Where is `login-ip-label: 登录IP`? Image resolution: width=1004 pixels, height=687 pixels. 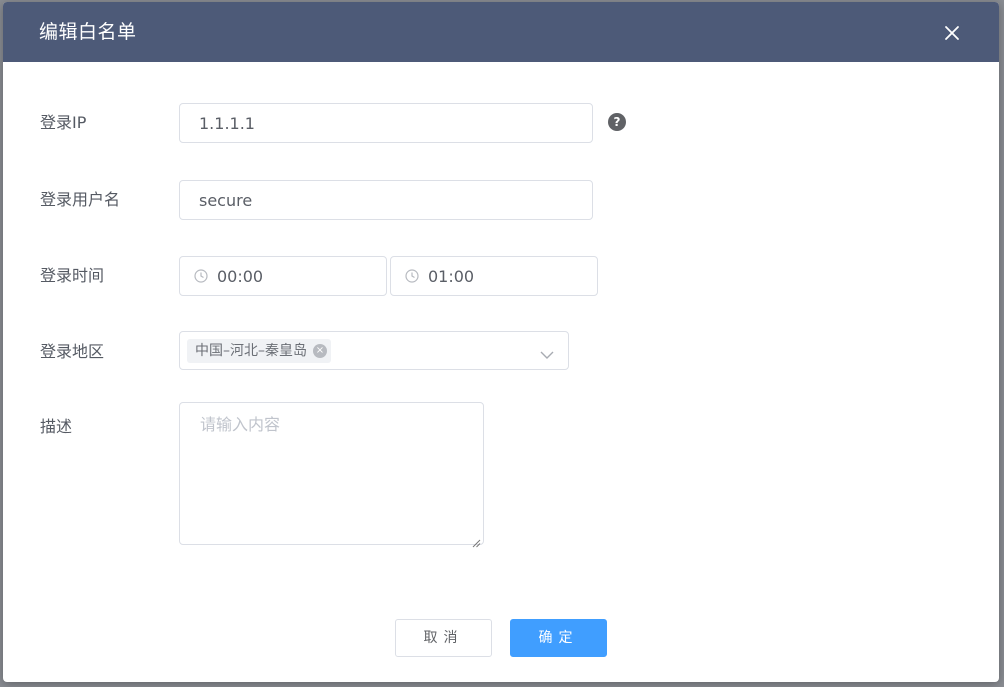 login-ip-label: 登录IP is located at coordinates (63, 122).